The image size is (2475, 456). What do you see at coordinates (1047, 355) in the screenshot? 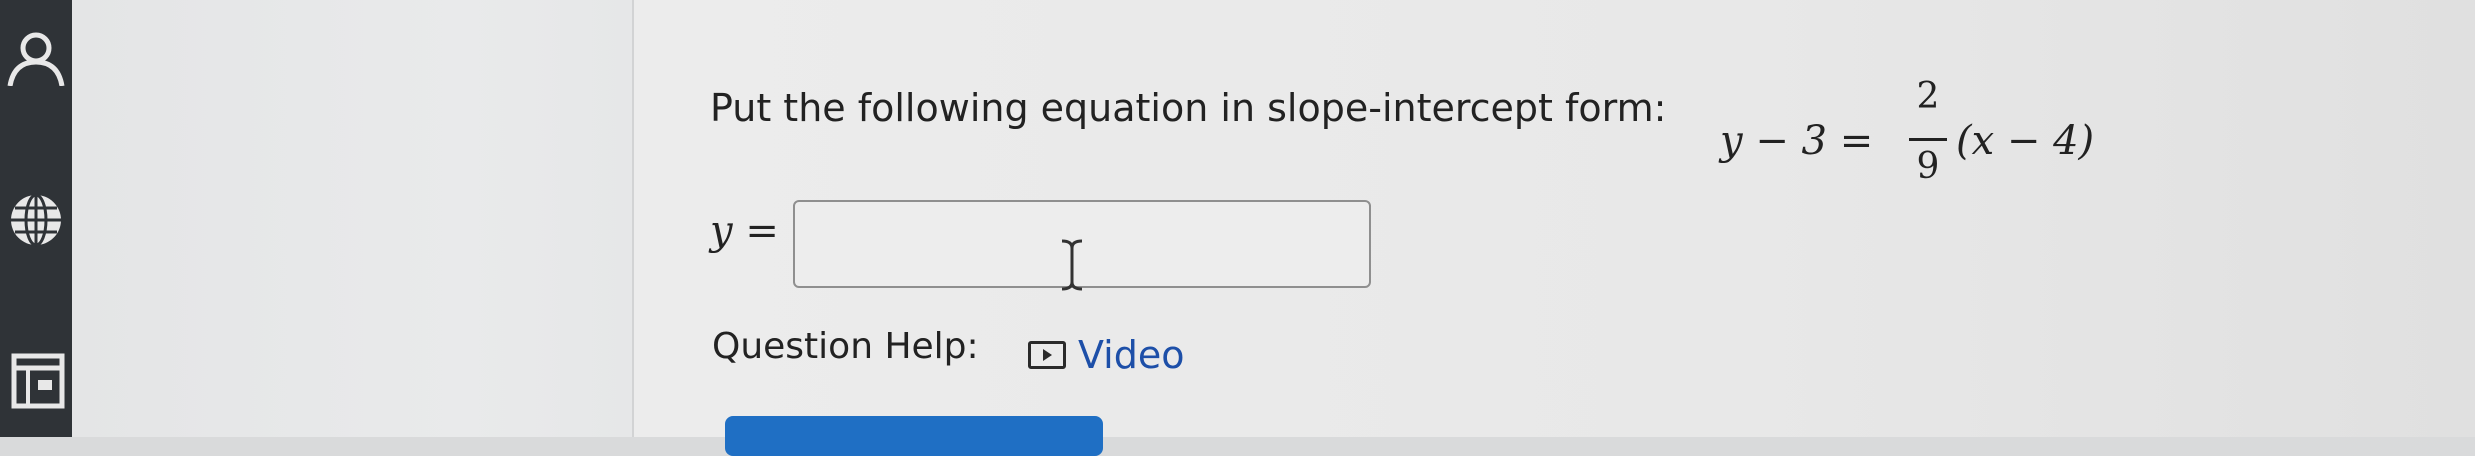
I see `play-icon` at bounding box center [1047, 355].